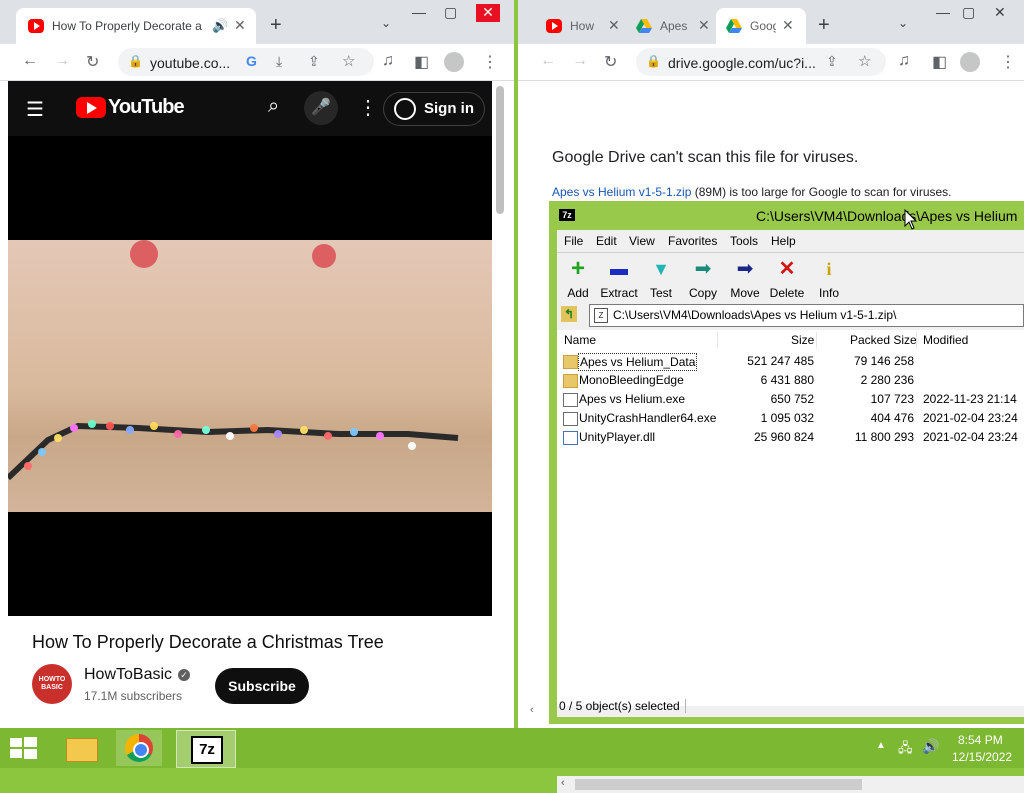 The width and height of the screenshot is (1024, 793). Describe the element at coordinates (617, 437) in the screenshot. I see `file-name: UnityPlayer.dll` at that location.